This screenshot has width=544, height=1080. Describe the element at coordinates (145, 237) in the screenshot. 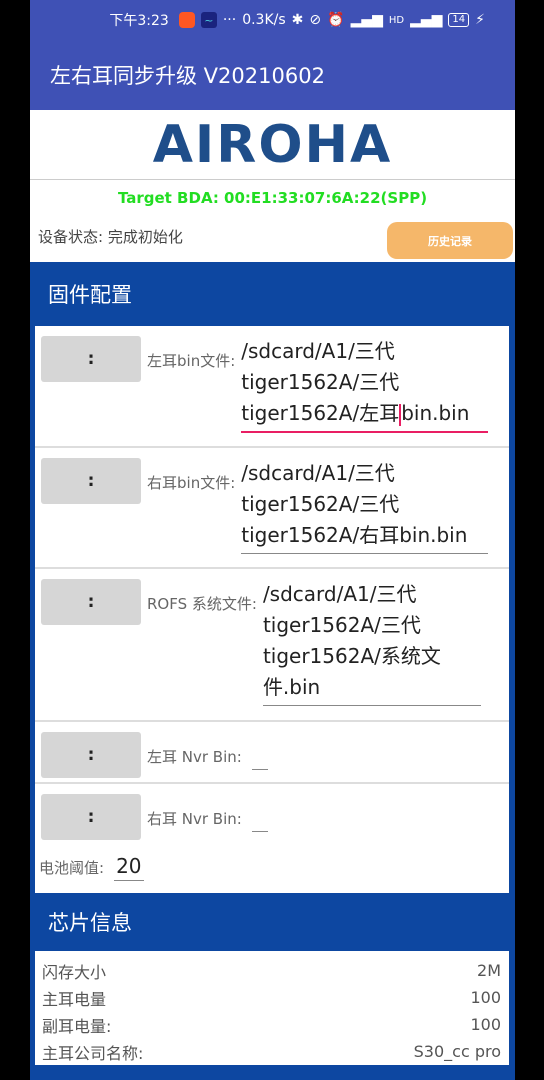

I see `device-status-value: 完成初始化` at that location.